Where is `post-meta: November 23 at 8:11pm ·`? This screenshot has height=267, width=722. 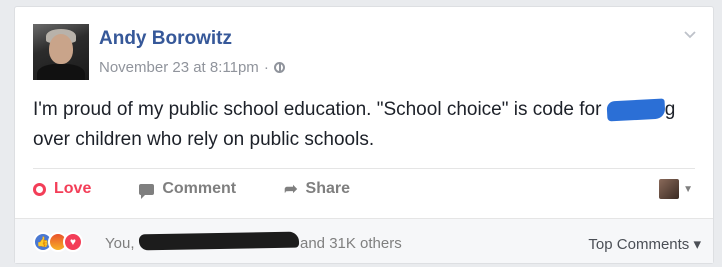
post-meta: November 23 at 8:11pm · is located at coordinates (192, 67).